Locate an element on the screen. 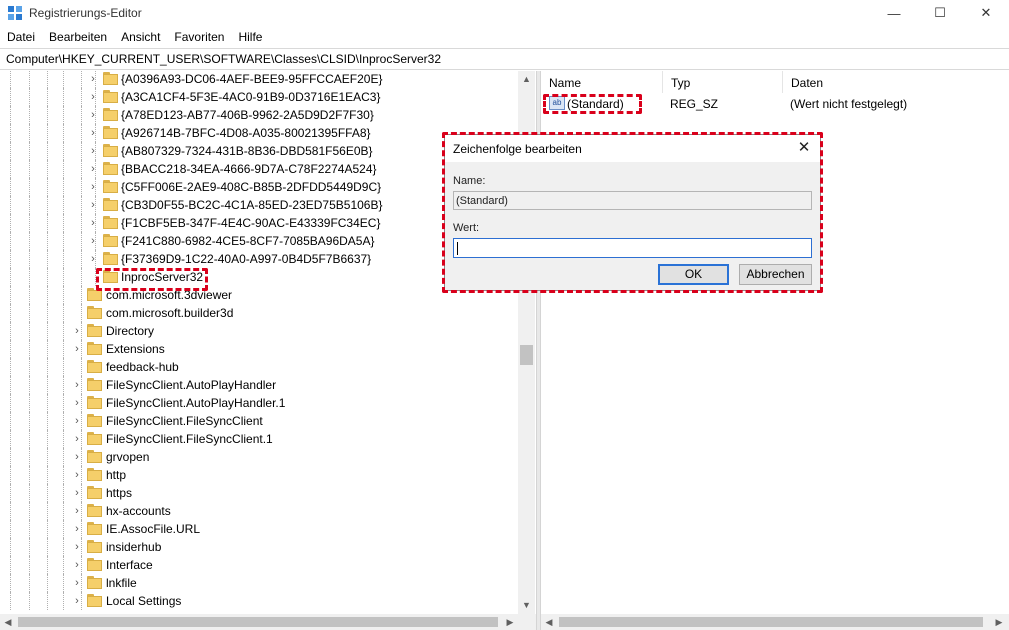  tree-item-clsid: › {F37369D9-1C22-40A0-A997-0B4D5F7B6637} is located at coordinates (259, 259).